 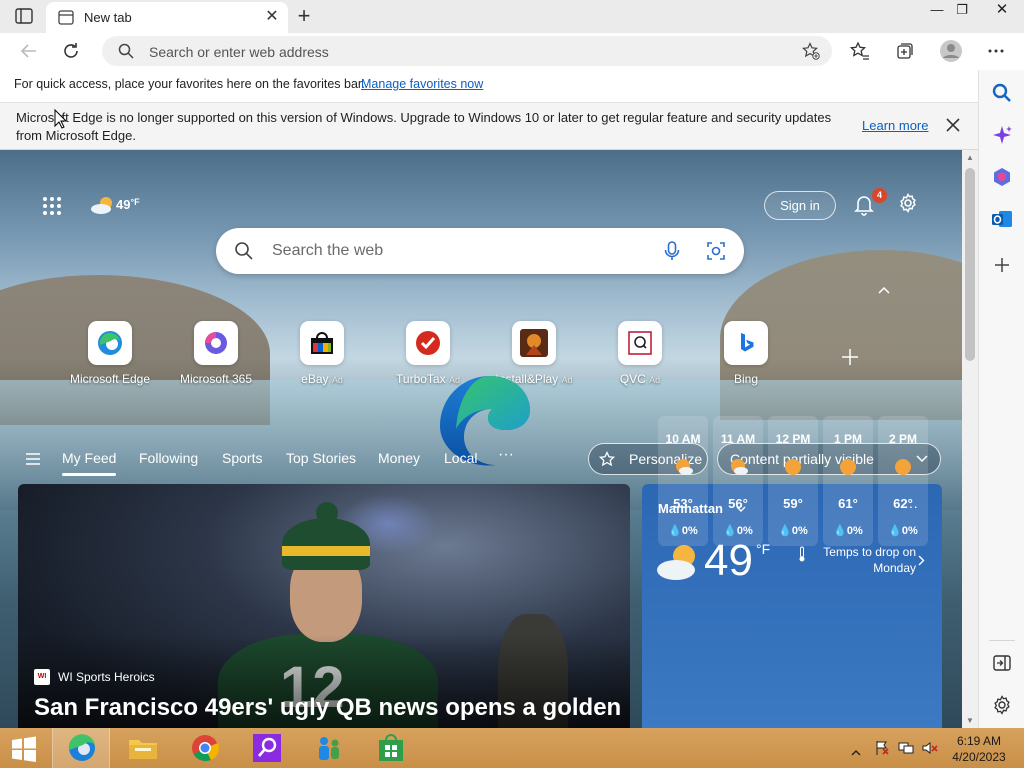 What do you see at coordinates (951, 51) in the screenshot?
I see `profile-avatar-icon` at bounding box center [951, 51].